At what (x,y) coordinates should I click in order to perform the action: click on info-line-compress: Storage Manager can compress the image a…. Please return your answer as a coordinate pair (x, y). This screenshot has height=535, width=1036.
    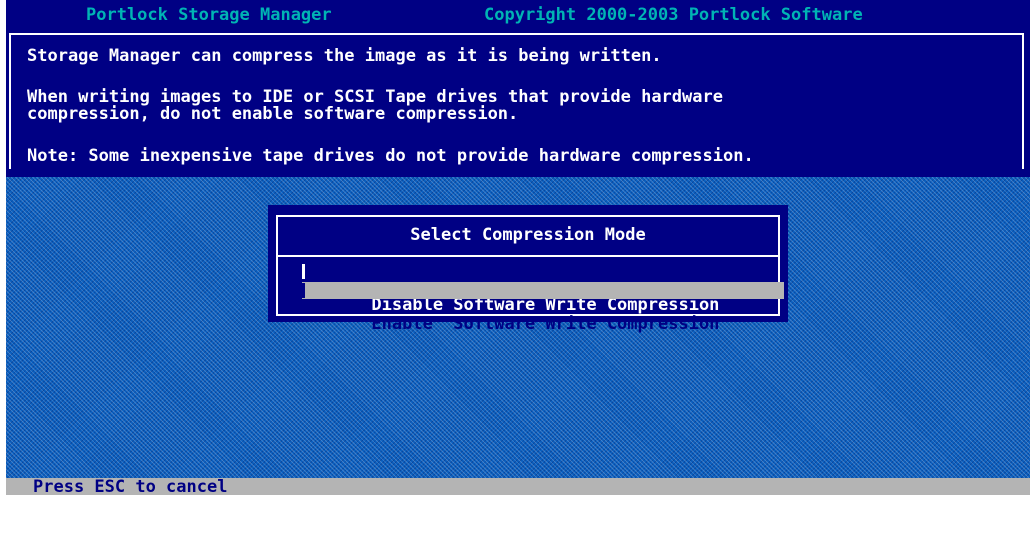
    Looking at the image, I should click on (344, 56).